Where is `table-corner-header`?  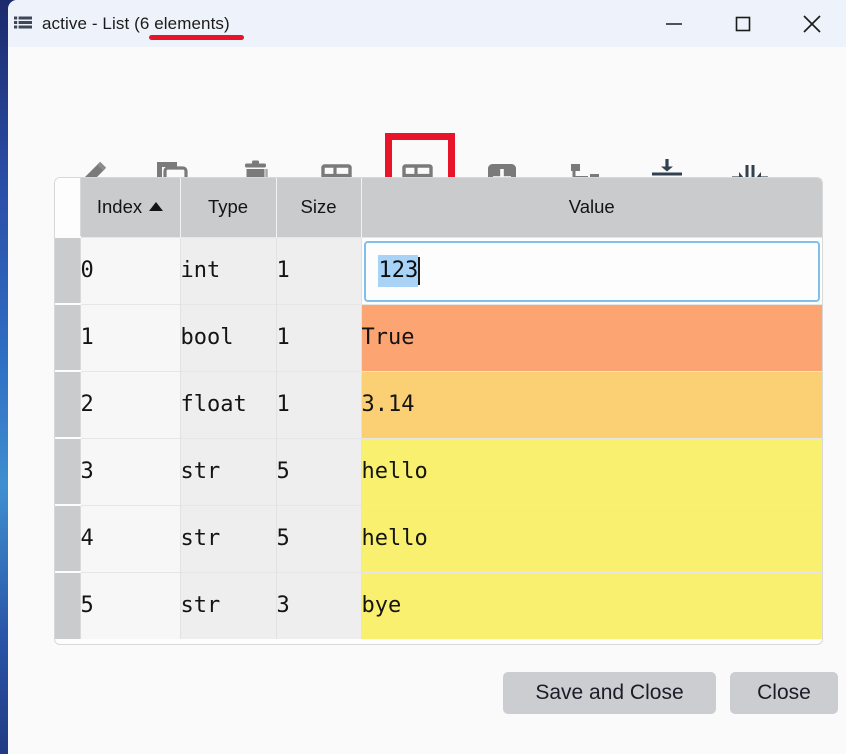
table-corner-header is located at coordinates (68, 207).